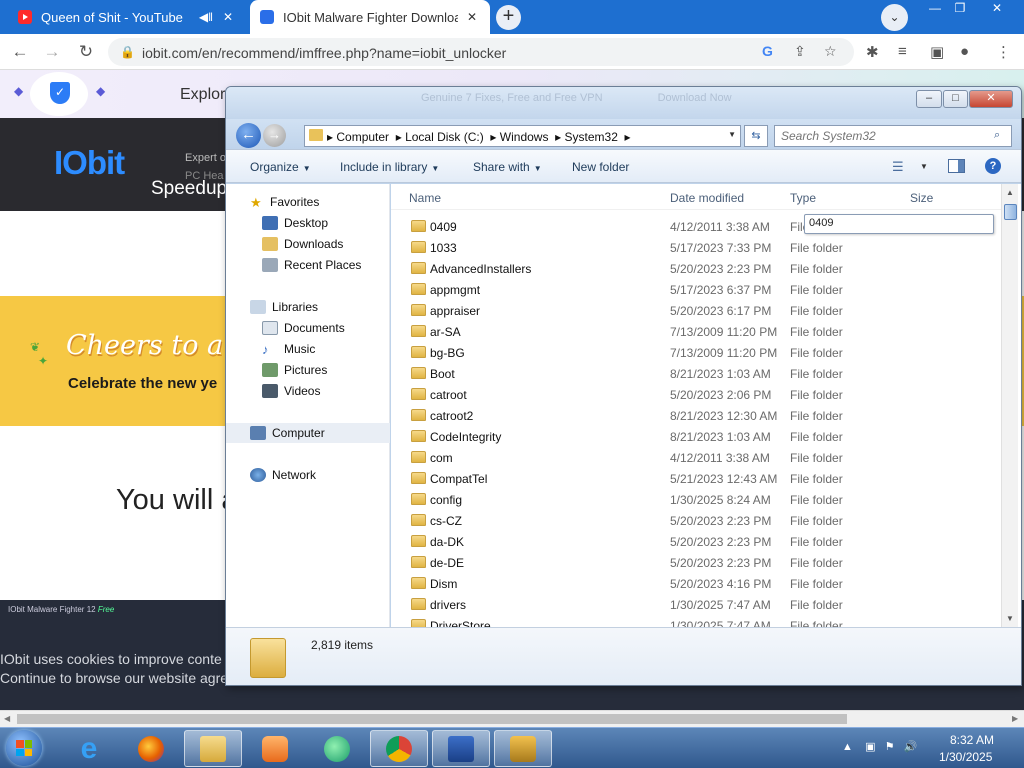  I want to click on clock-time: 8:32 AM, so click(972, 740).